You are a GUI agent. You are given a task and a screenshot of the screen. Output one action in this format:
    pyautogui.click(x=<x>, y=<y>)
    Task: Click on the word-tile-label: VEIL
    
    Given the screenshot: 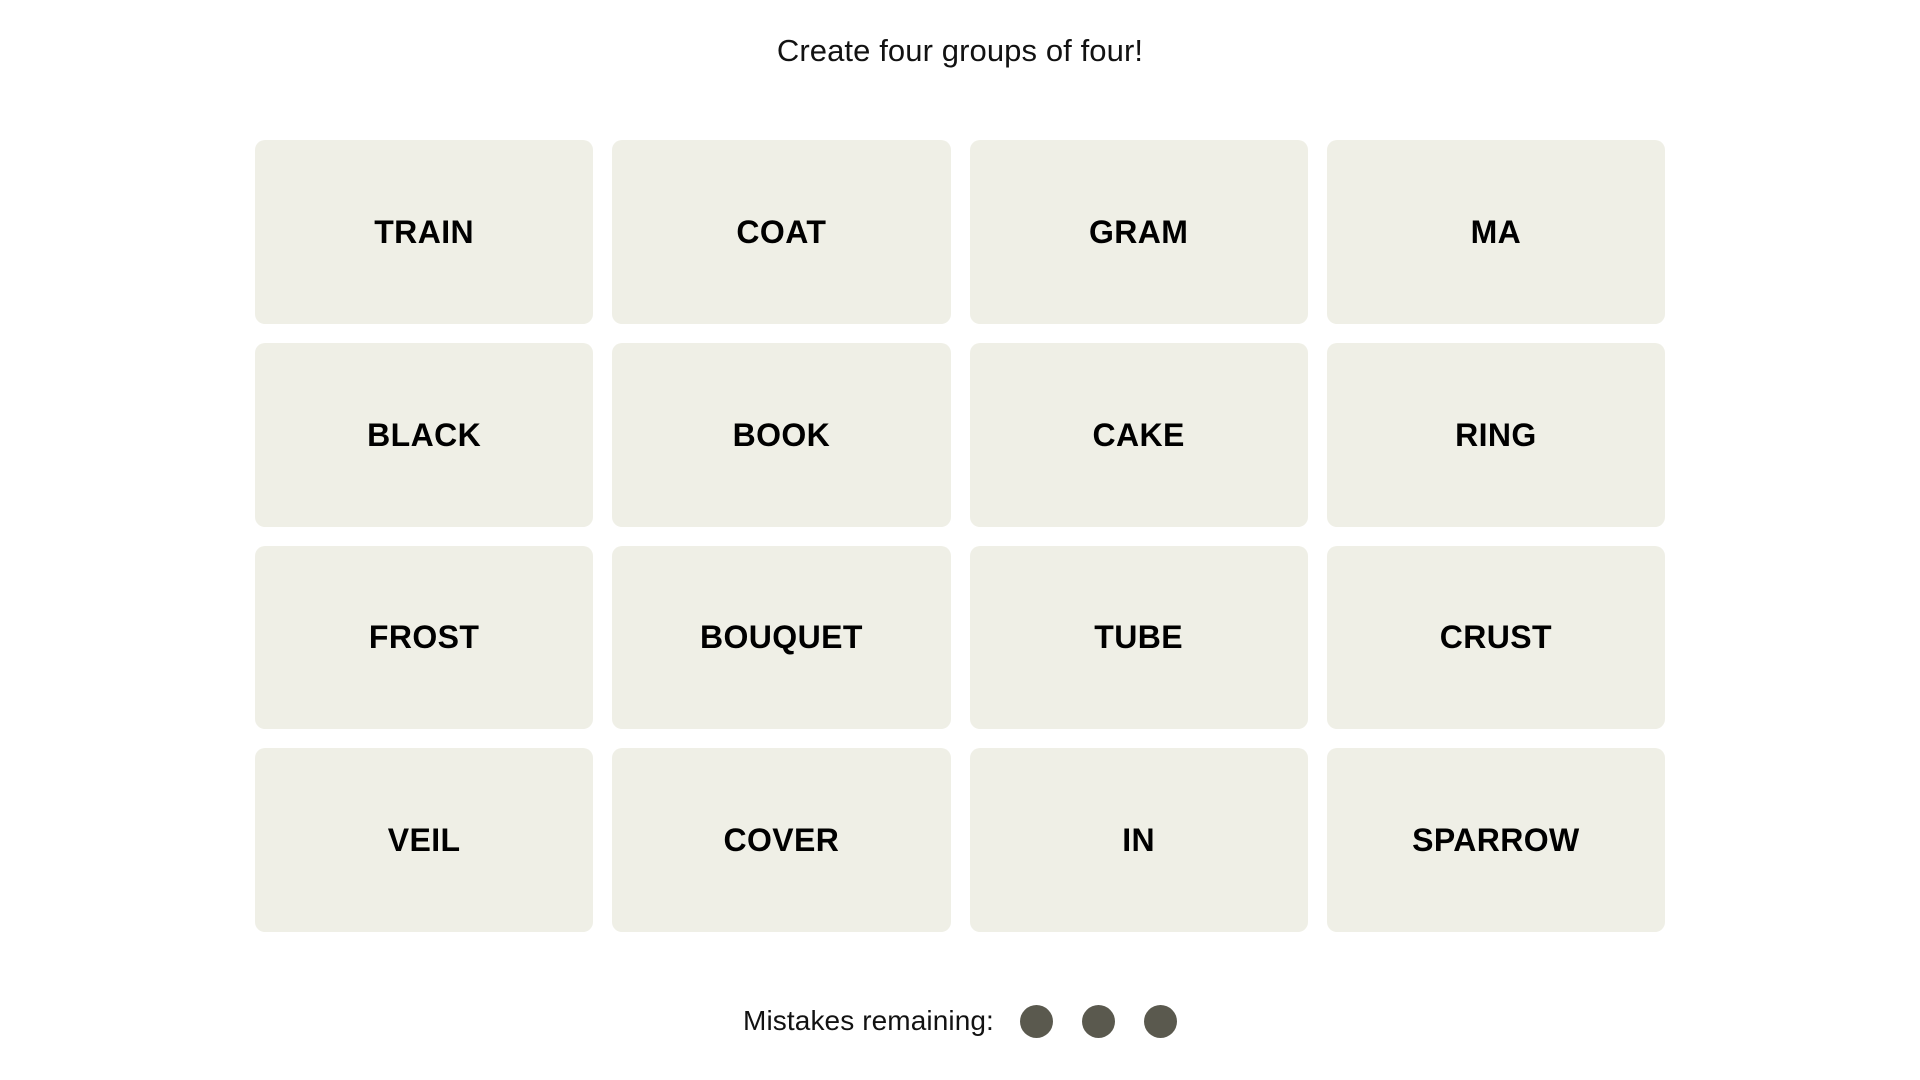 What is the action you would take?
    pyautogui.click(x=424, y=840)
    